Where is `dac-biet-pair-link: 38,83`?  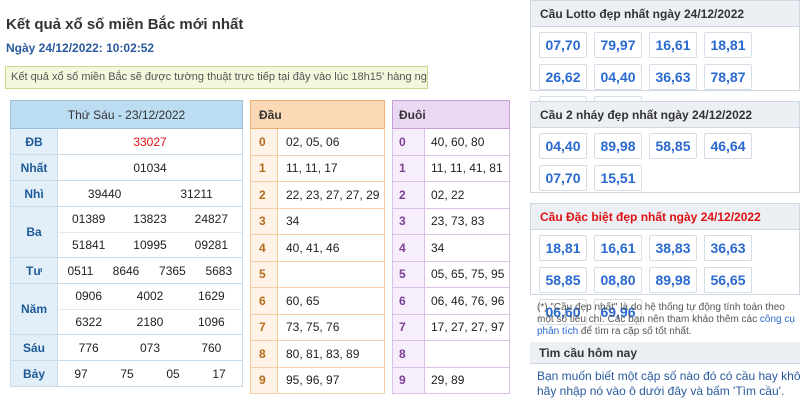 dac-biet-pair-link: 38,83 is located at coordinates (673, 248).